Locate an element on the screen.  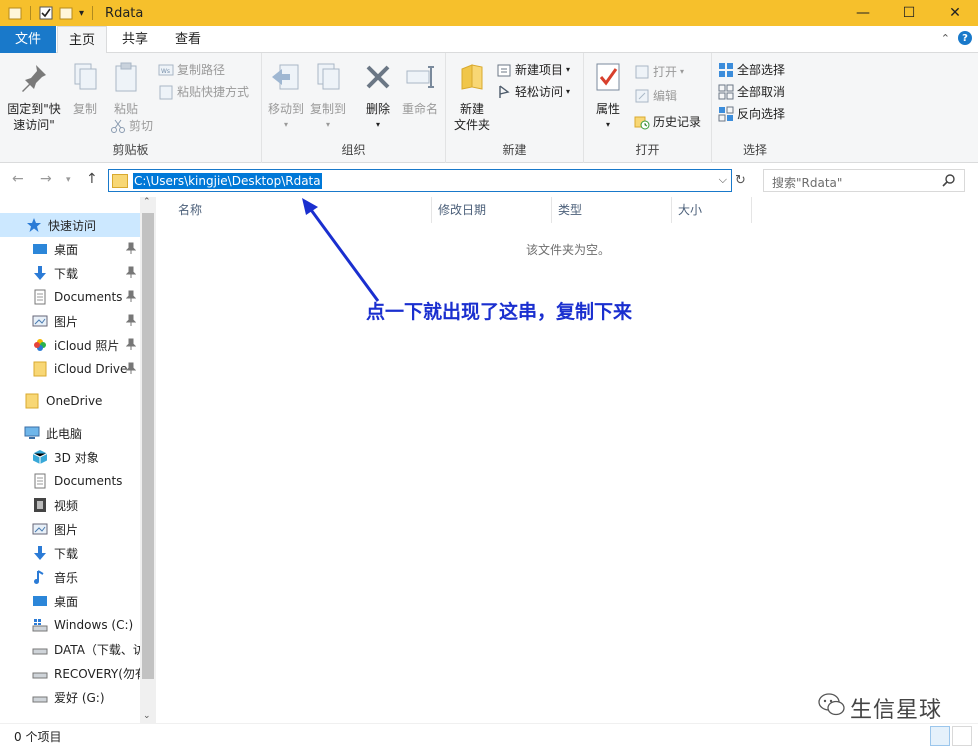
nav-scrollbar: ⌃ ⌄ is located at coordinates (148, 460).